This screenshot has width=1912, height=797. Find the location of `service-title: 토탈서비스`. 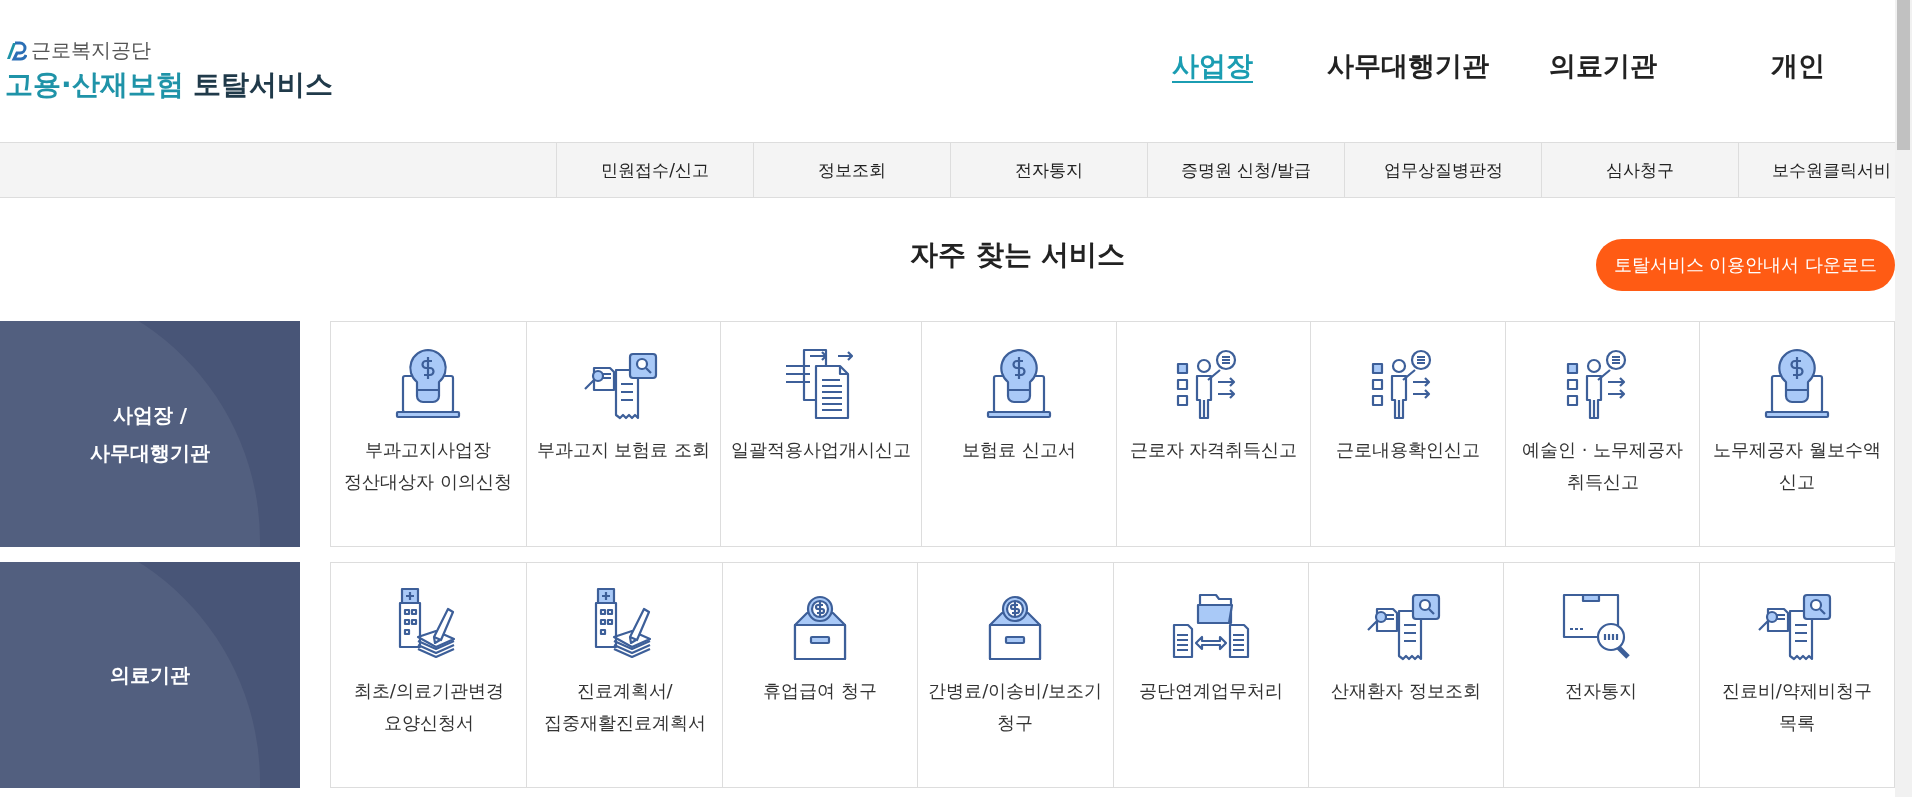

service-title: 토탈서비스 is located at coordinates (262, 85).